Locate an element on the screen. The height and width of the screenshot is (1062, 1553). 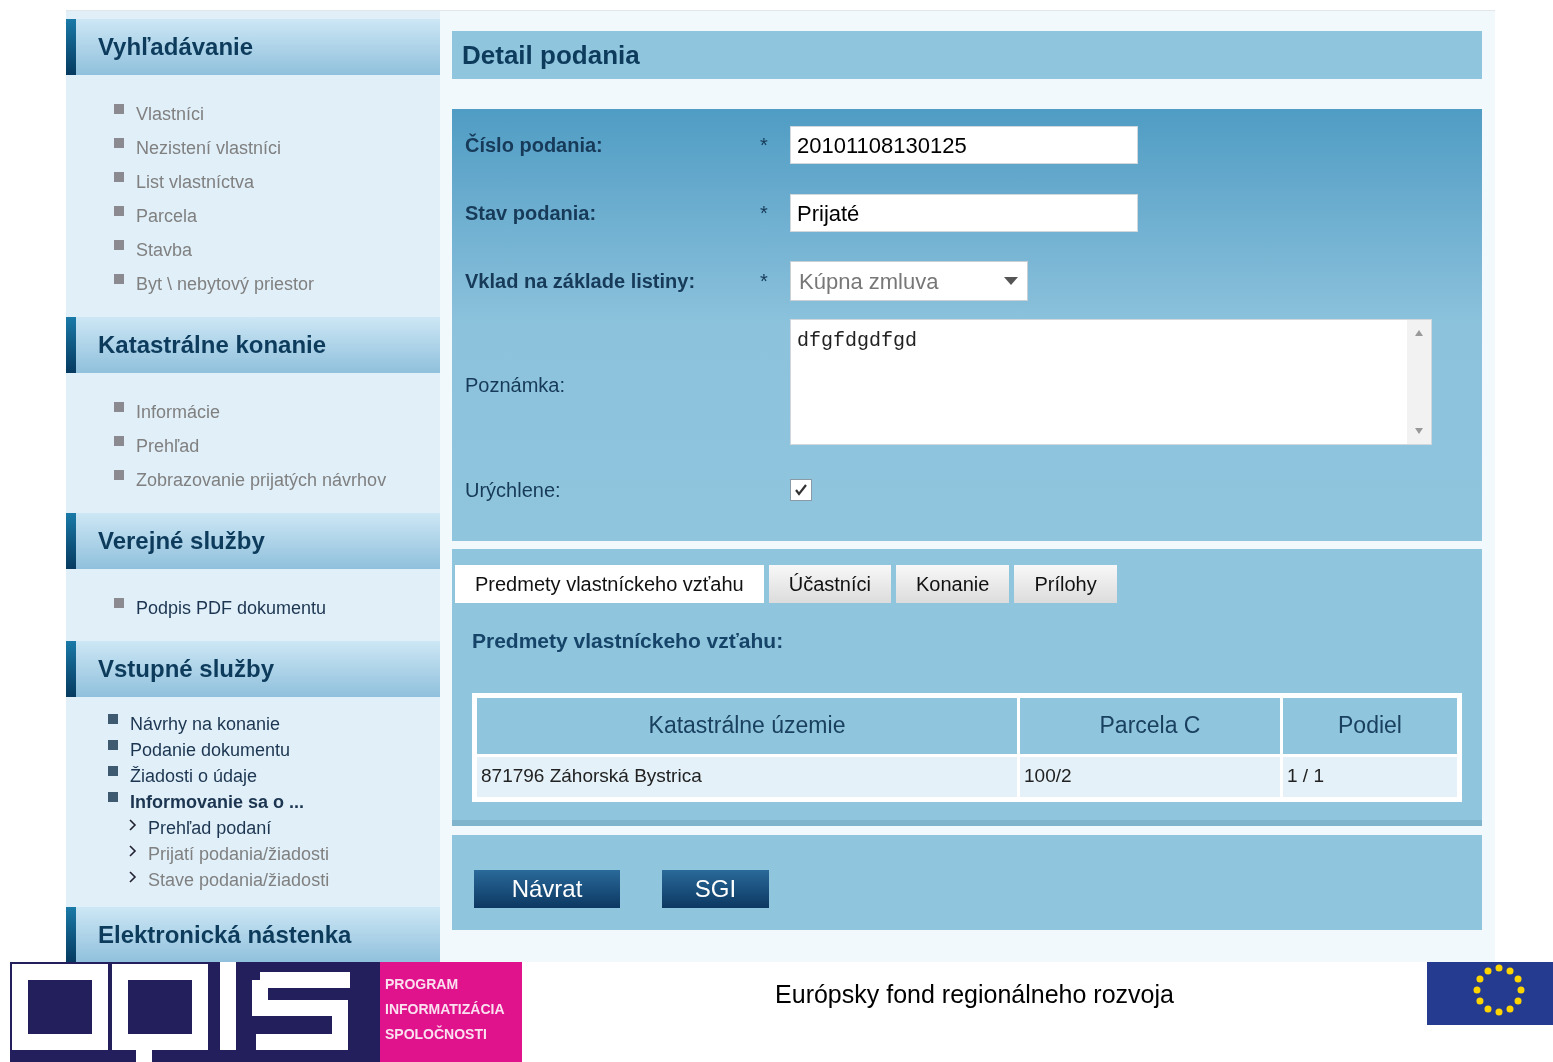
sidebar-section-header: Elektronická nástenka is located at coordinates (253, 934).